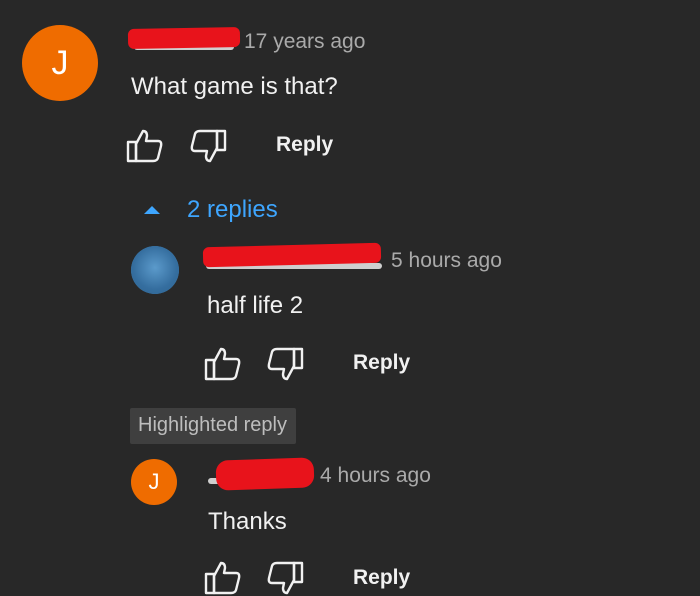 This screenshot has height=596, width=700. What do you see at coordinates (375, 476) in the screenshot?
I see `reply-timestamp: 4 hours ago` at bounding box center [375, 476].